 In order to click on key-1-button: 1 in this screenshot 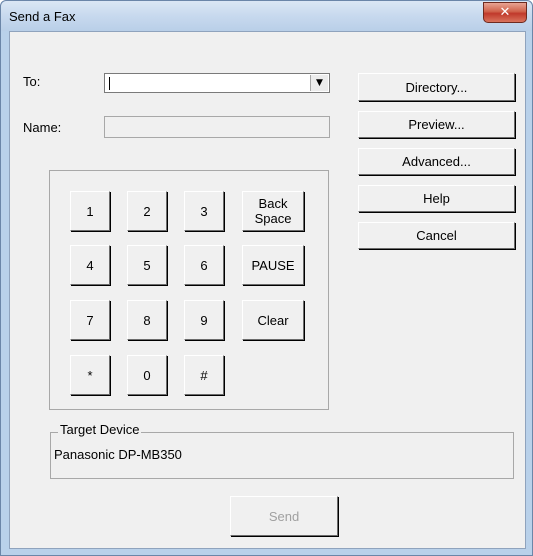, I will do `click(90, 211)`.